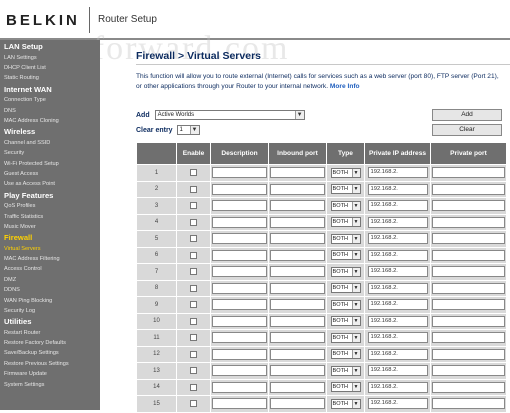  Describe the element at coordinates (50, 121) in the screenshot. I see `sidebar-item-mac-address-cloning: MAC Address Cloning` at that location.